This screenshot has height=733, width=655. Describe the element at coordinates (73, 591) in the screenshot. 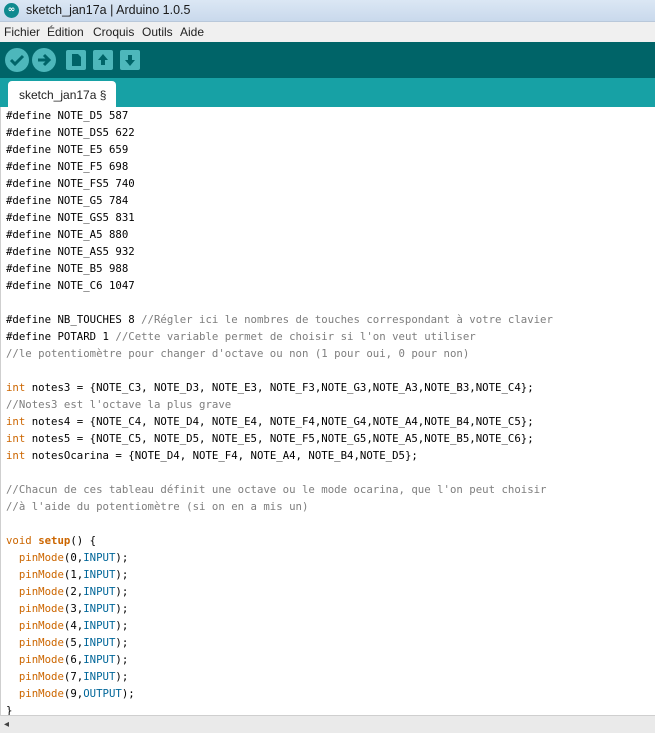

I see `code-token: (2,` at that location.